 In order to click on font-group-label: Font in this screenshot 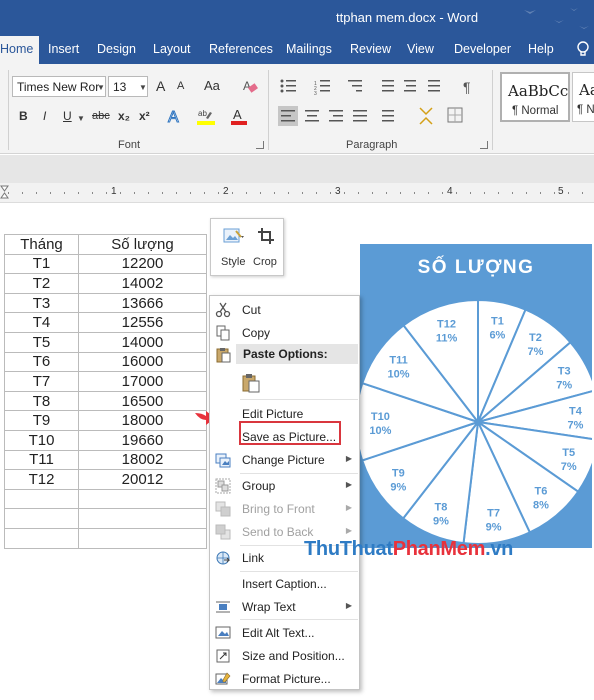, I will do `click(129, 145)`.